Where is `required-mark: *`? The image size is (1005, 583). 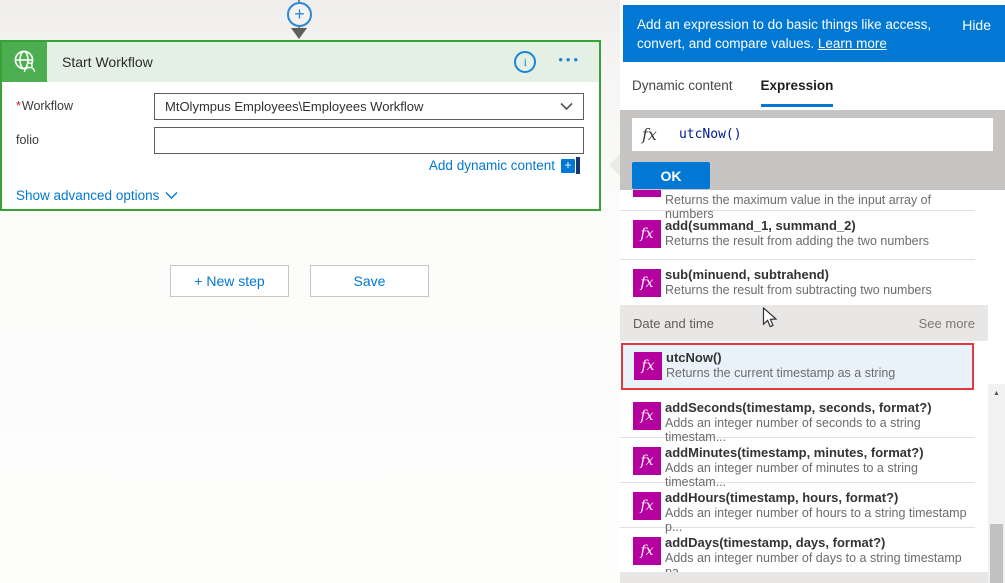 required-mark: * is located at coordinates (18, 106).